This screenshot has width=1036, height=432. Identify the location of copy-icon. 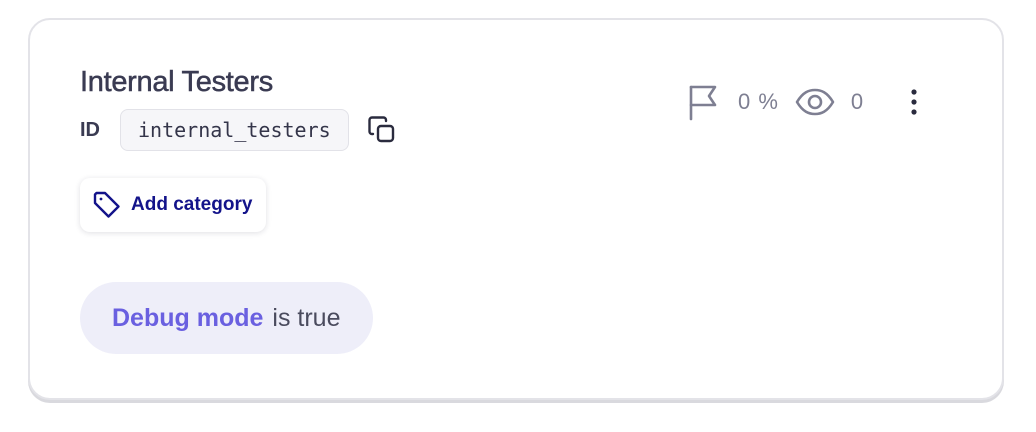
(380, 129).